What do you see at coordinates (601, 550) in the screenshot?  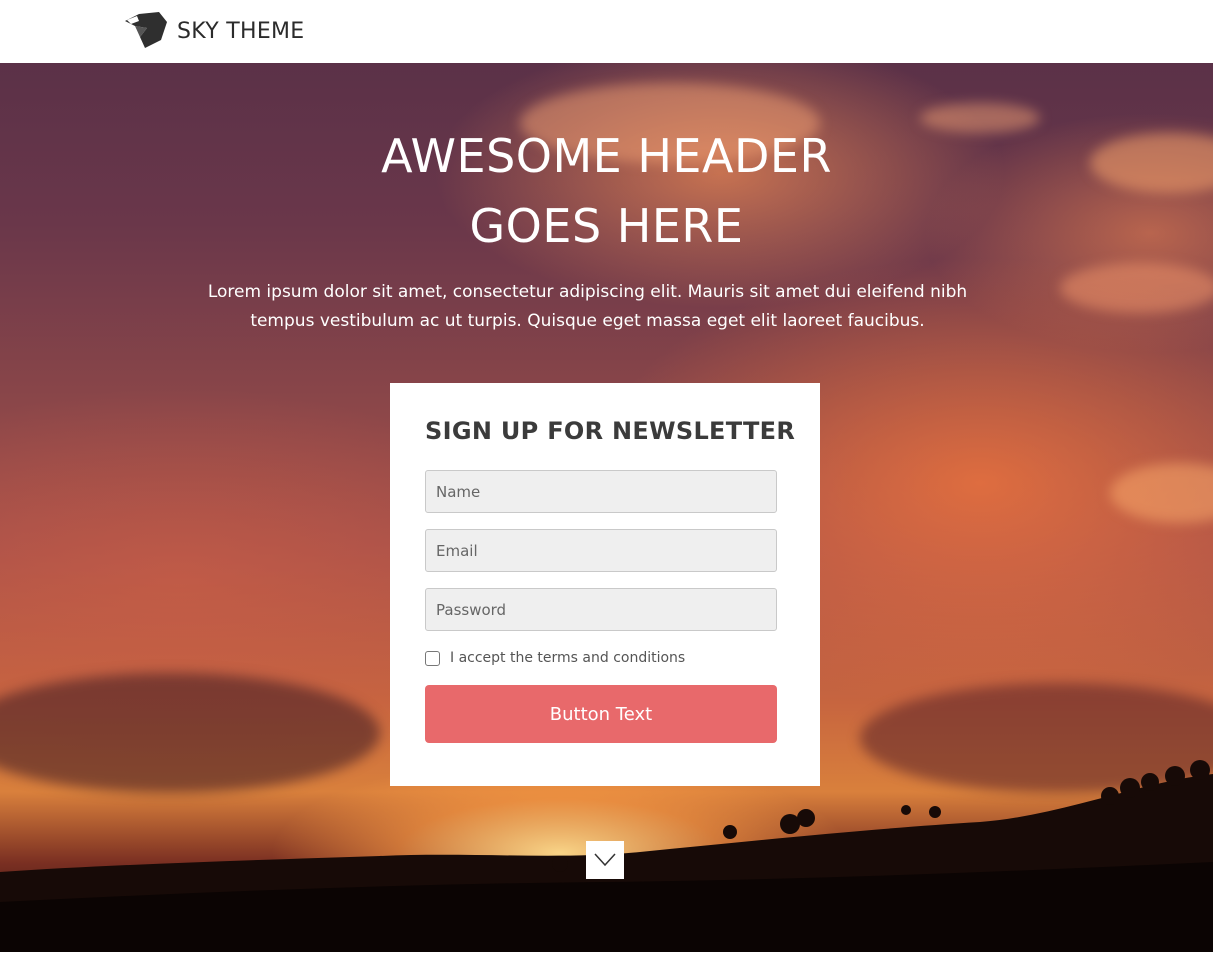 I see `email-input` at bounding box center [601, 550].